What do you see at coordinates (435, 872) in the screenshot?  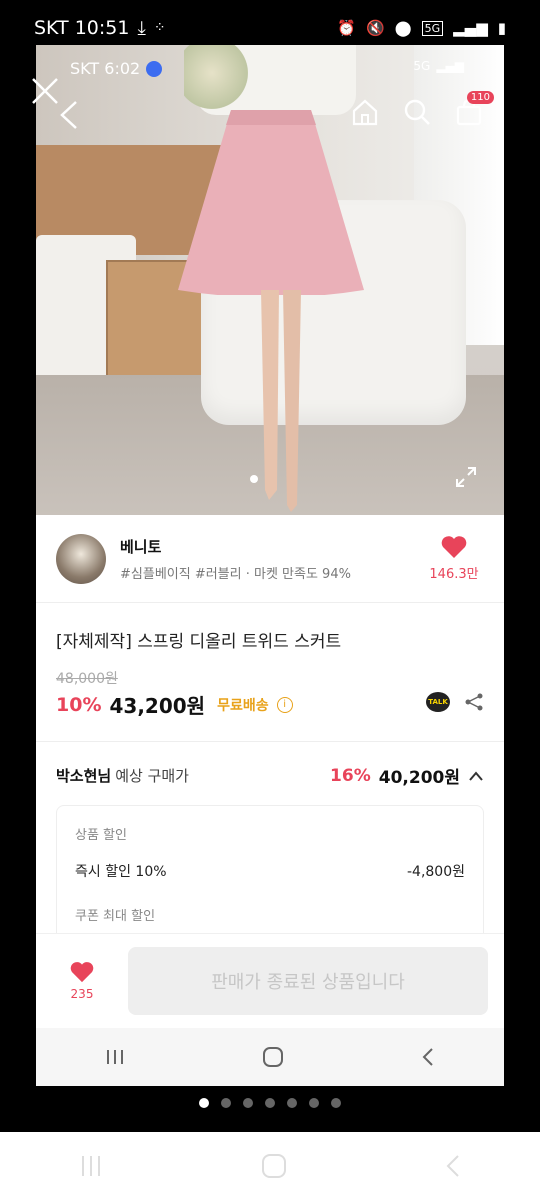 I see `instant-discount-value: -4,800원` at bounding box center [435, 872].